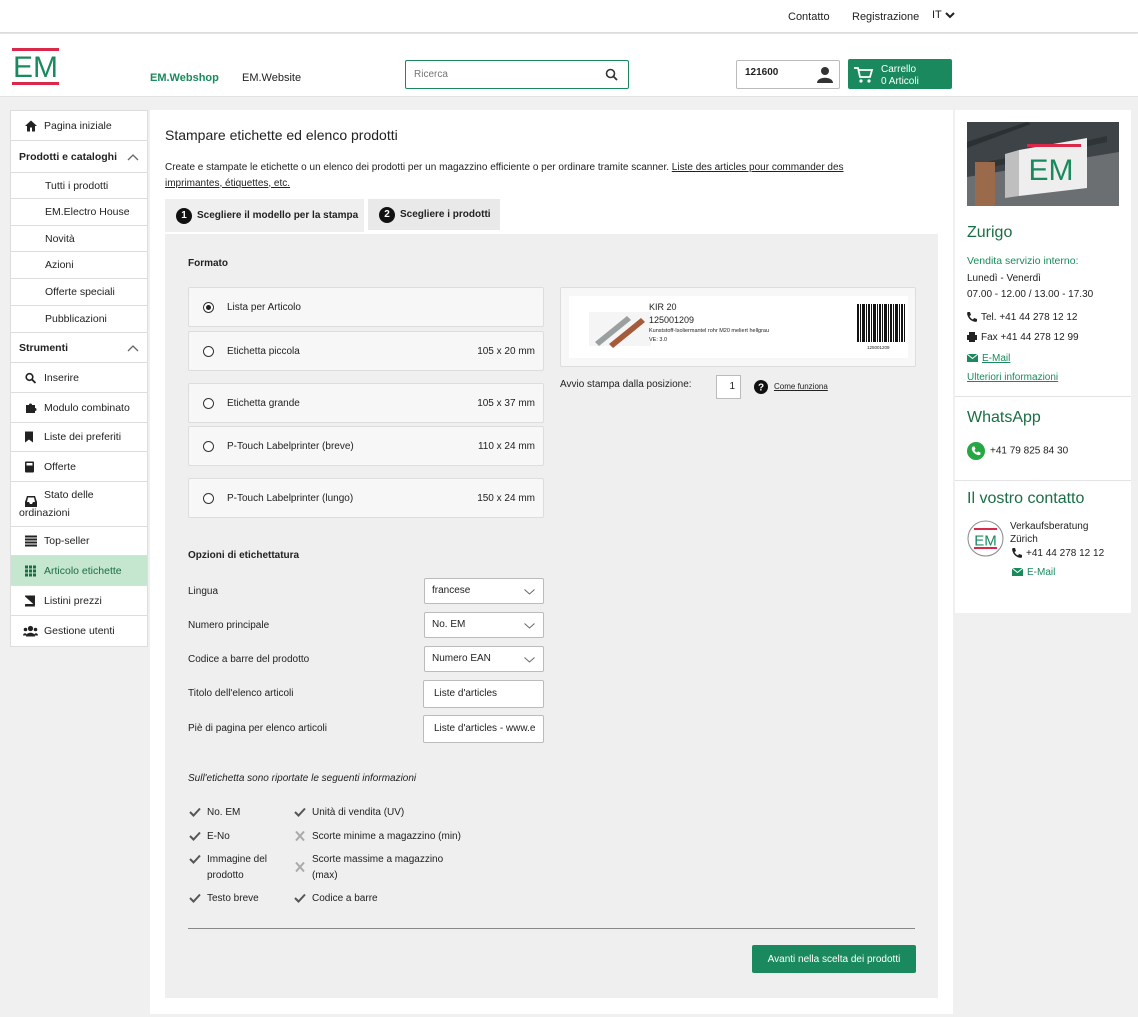 The width and height of the screenshot is (1138, 1017). Describe the element at coordinates (1017, 553) in the screenshot. I see `phone-icon` at that location.